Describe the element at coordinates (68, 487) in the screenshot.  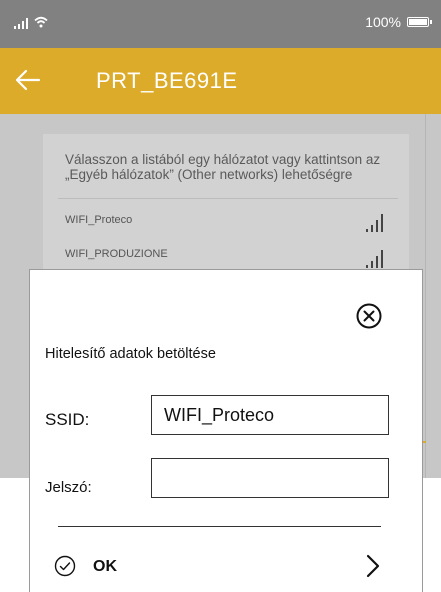
I see `password-label: Jelszó:` at that location.